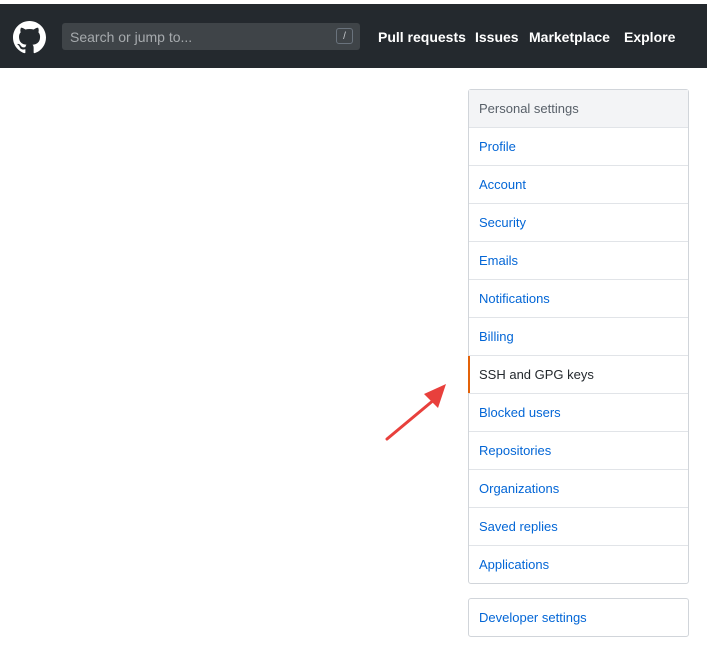 The image size is (707, 663). What do you see at coordinates (578, 261) in the screenshot?
I see `menu-item-emails: Emails` at bounding box center [578, 261].